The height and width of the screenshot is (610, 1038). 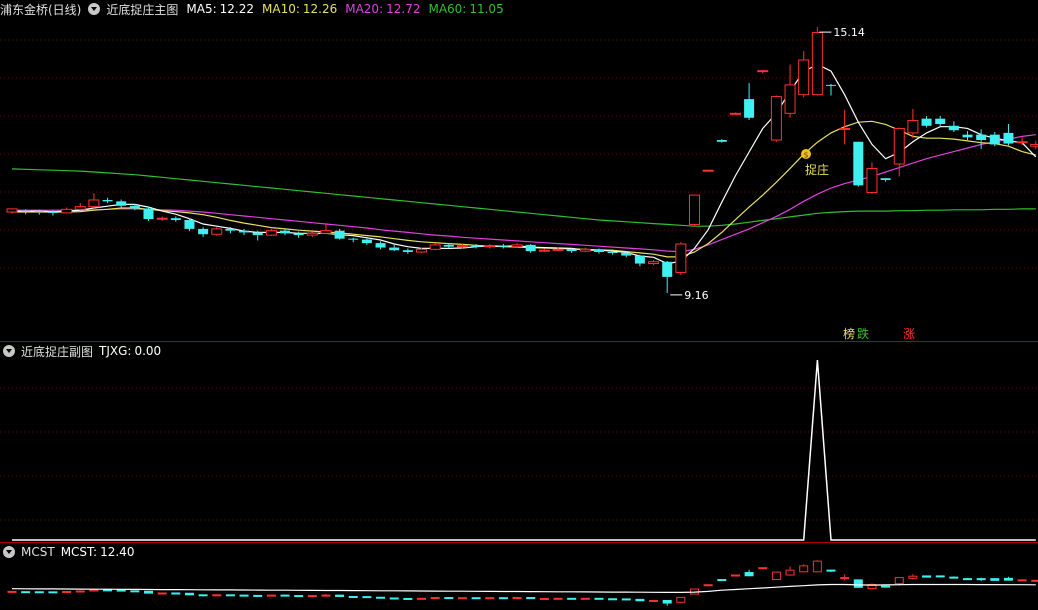 I want to click on mcst-chart, so click(x=519, y=576).